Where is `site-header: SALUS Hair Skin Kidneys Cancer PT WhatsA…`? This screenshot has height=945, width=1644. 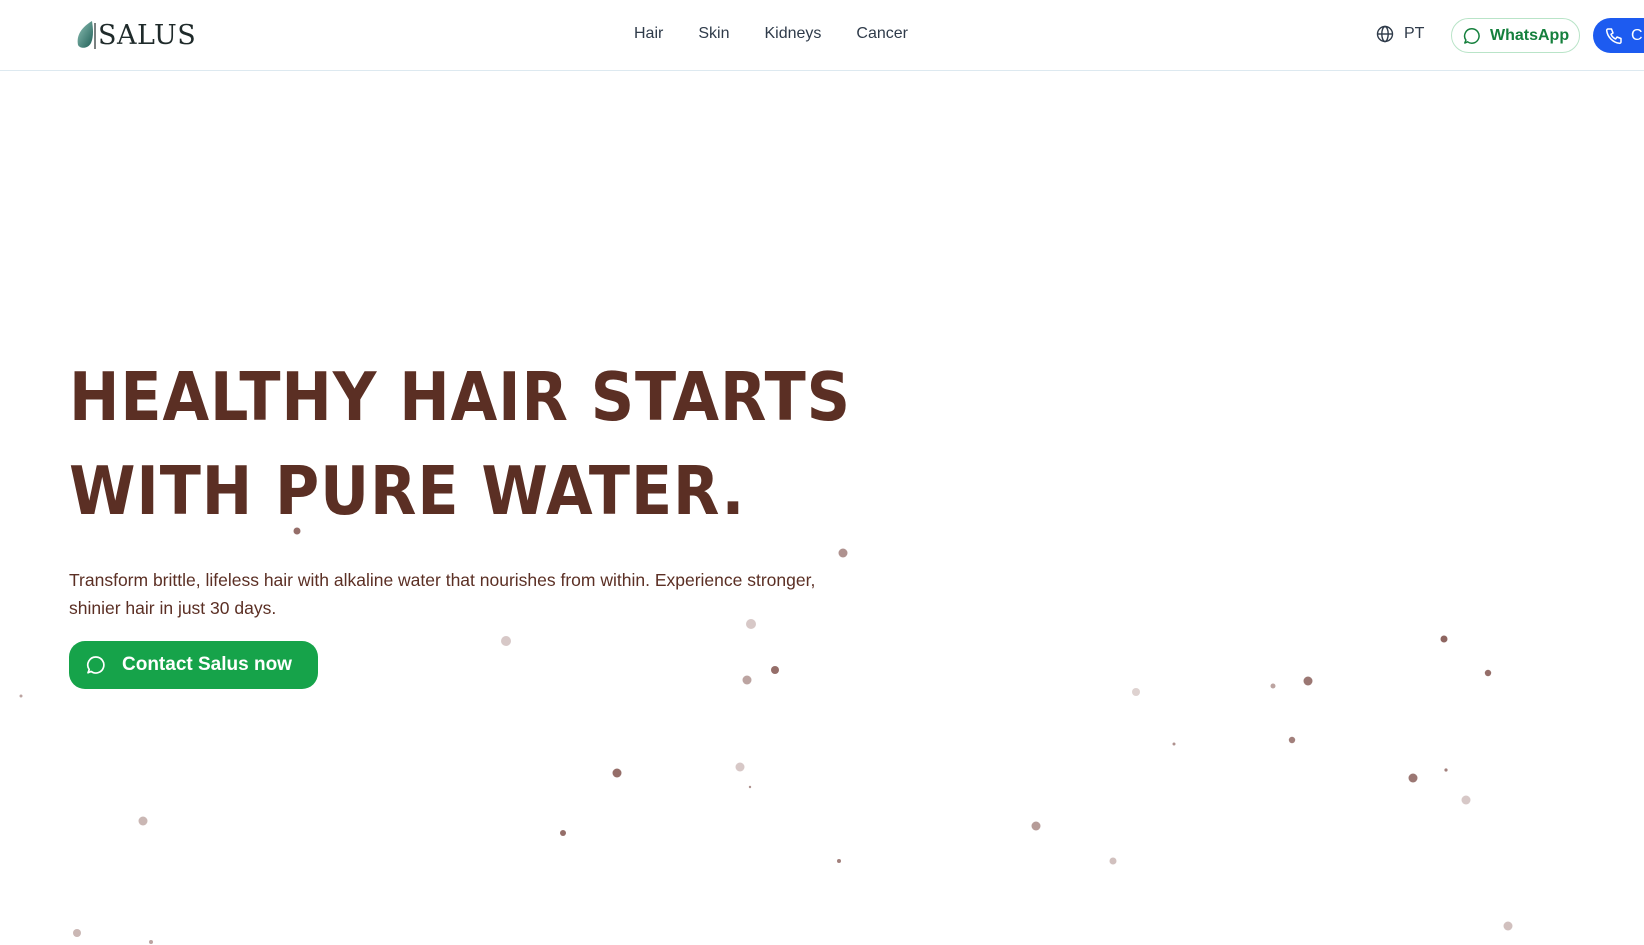 site-header: SALUS Hair Skin Kidneys Cancer PT WhatsA… is located at coordinates (822, 35).